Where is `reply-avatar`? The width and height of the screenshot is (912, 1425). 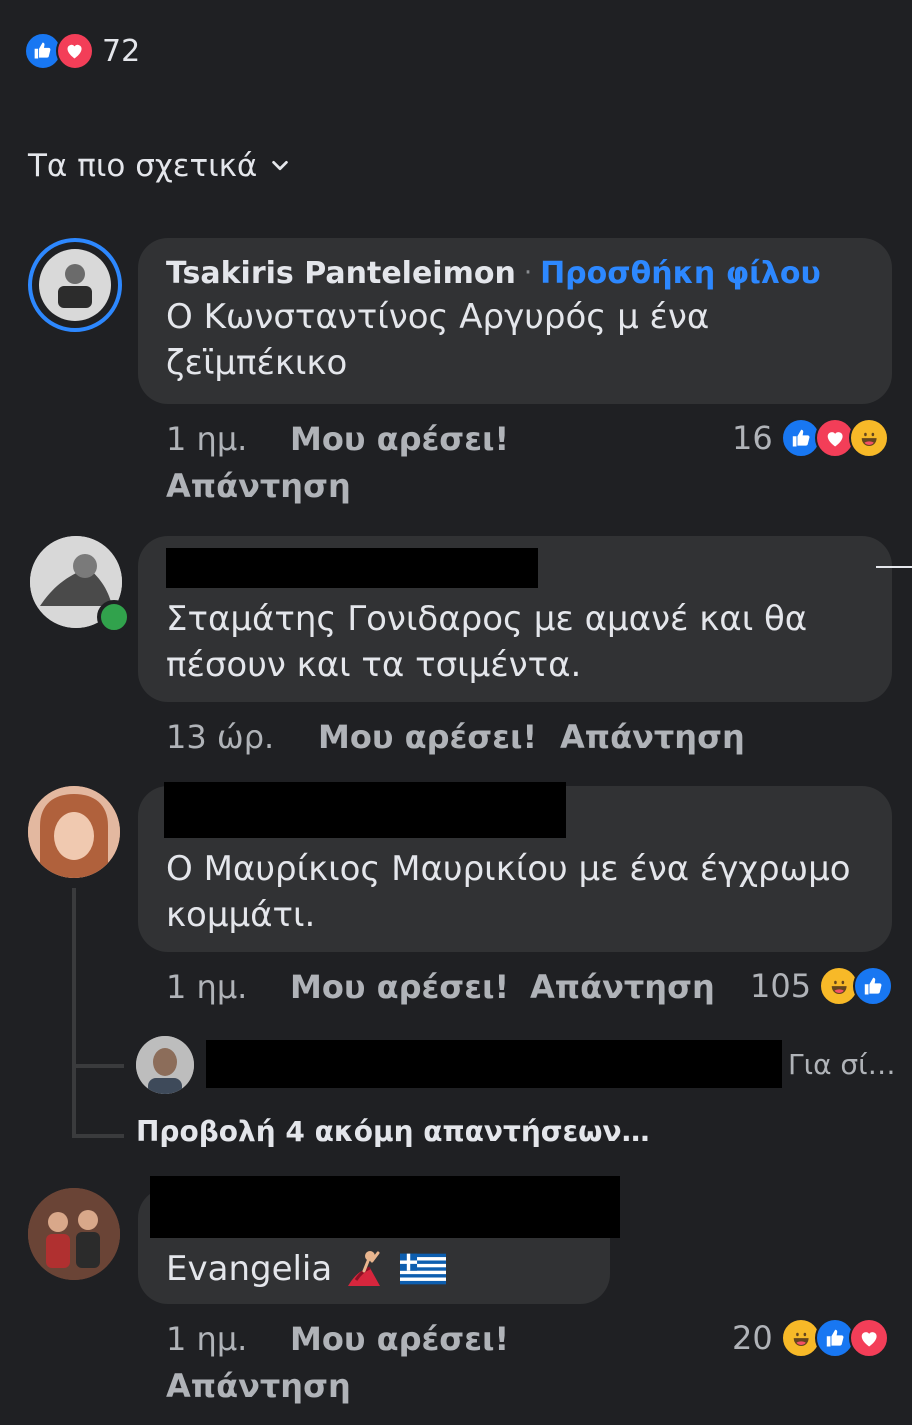 reply-avatar is located at coordinates (165, 1065).